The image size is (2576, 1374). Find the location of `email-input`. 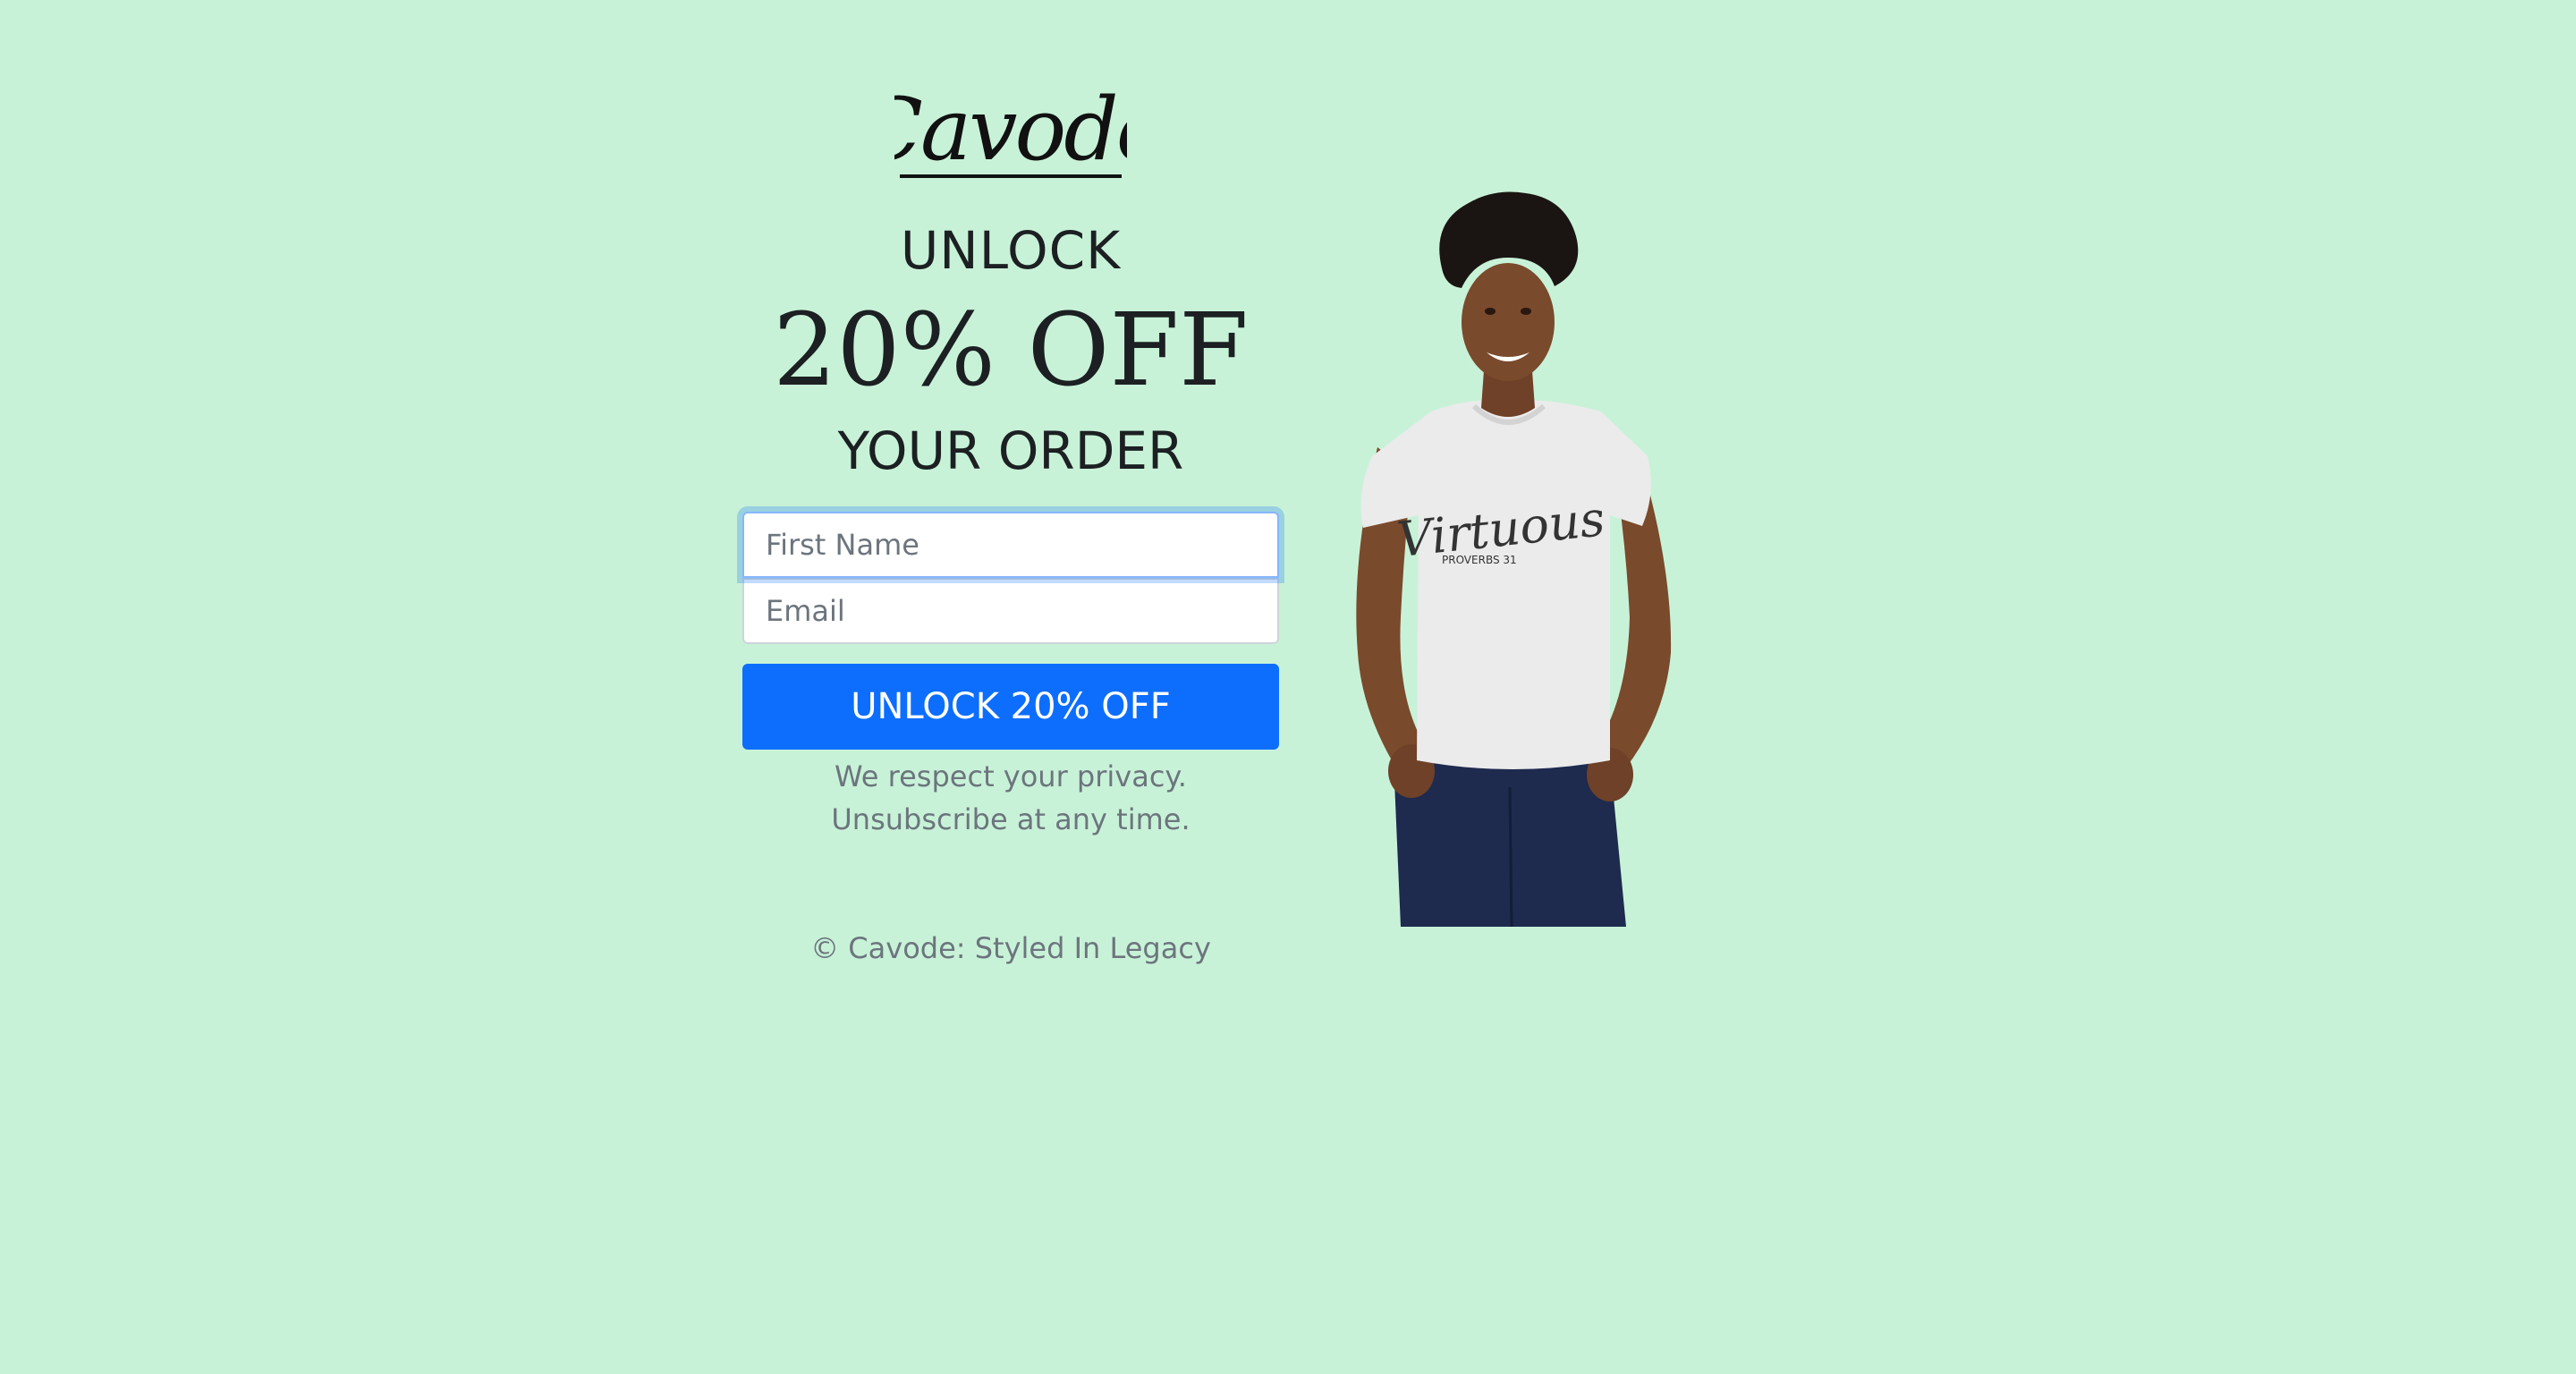

email-input is located at coordinates (1010, 611).